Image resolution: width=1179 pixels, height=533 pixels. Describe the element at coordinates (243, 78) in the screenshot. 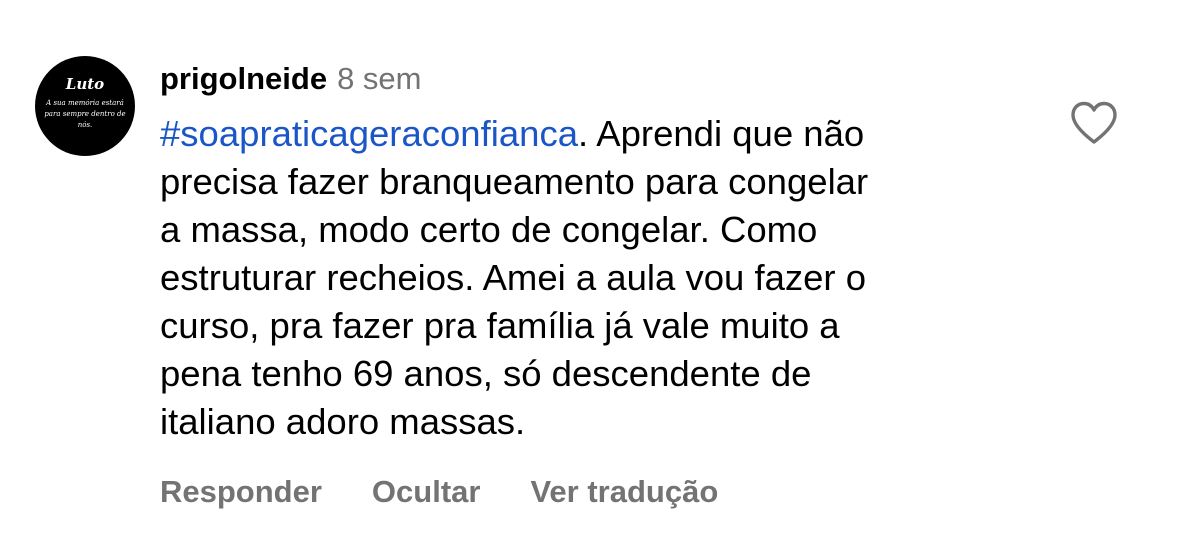

I see `username-link: prigolneide` at that location.